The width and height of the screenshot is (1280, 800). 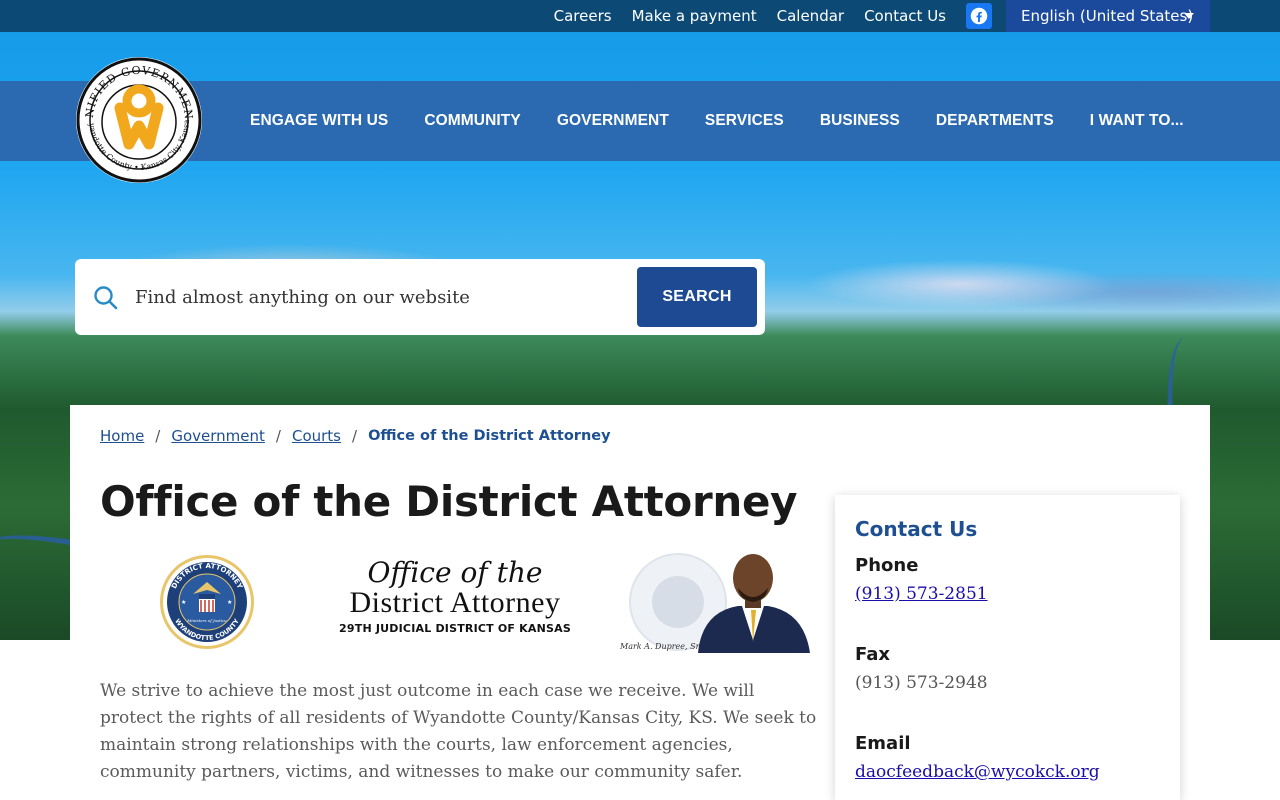 What do you see at coordinates (694, 16) in the screenshot?
I see `make-a-payment-link: Make a payment` at bounding box center [694, 16].